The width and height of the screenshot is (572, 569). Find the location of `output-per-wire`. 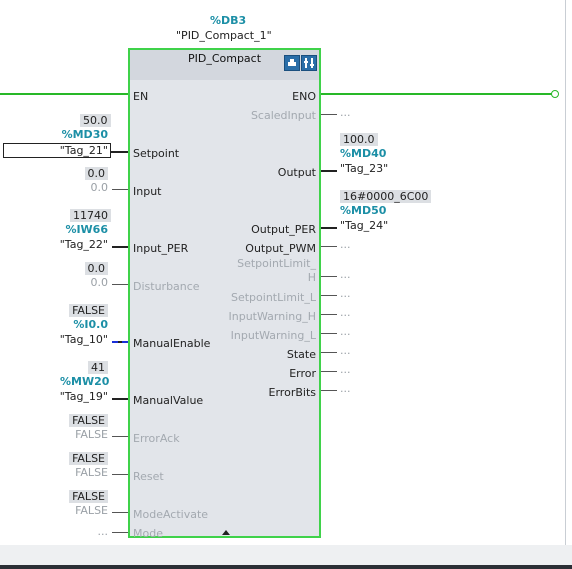

output-per-wire is located at coordinates (329, 228).